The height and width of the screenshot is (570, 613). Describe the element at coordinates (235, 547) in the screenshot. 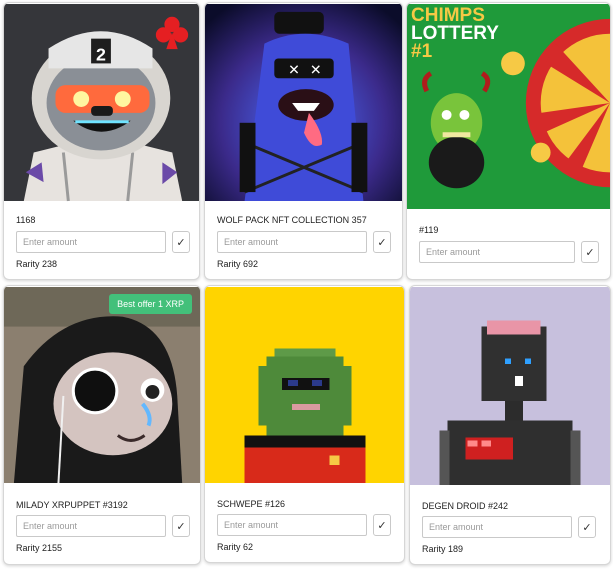

I see `rarity-label: Rarity 62` at that location.